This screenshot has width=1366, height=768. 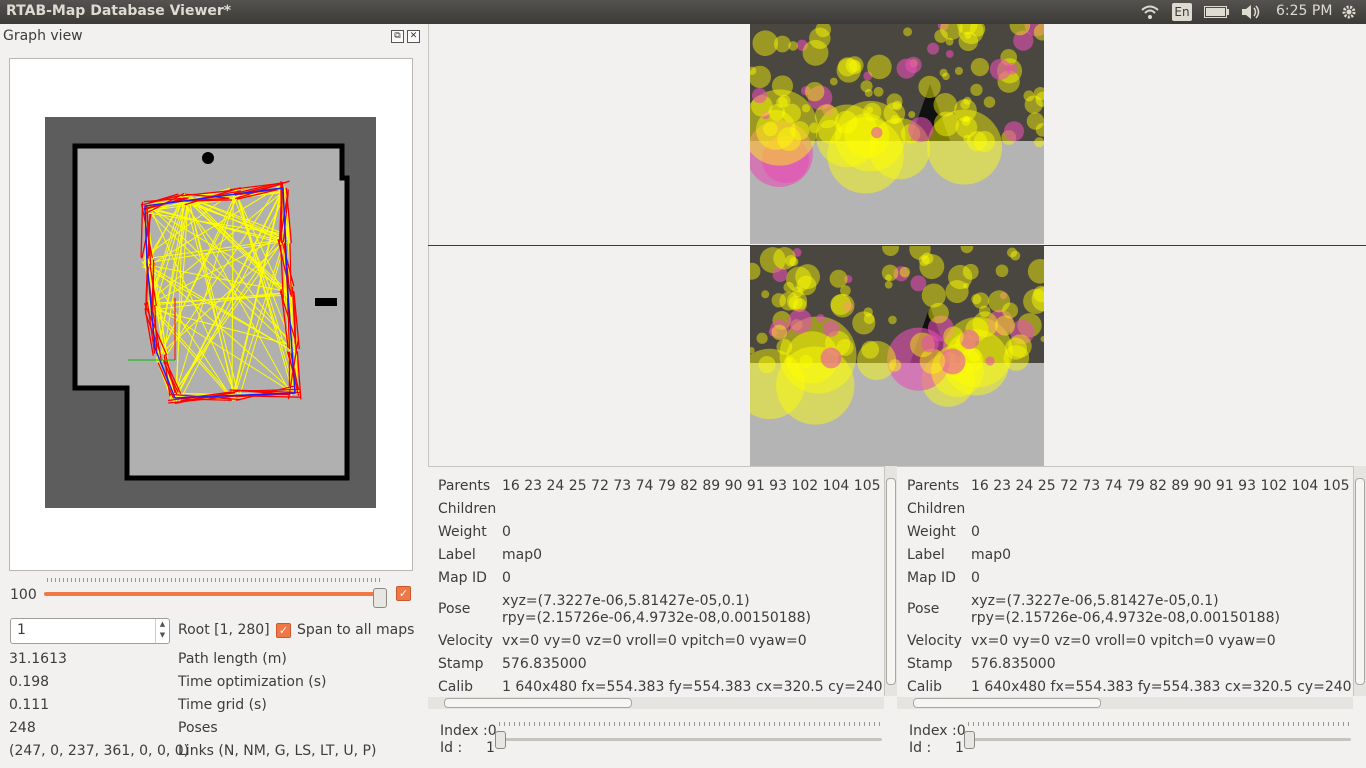 What do you see at coordinates (283, 630) in the screenshot?
I see `span-all-maps-checkbox: ✓` at bounding box center [283, 630].